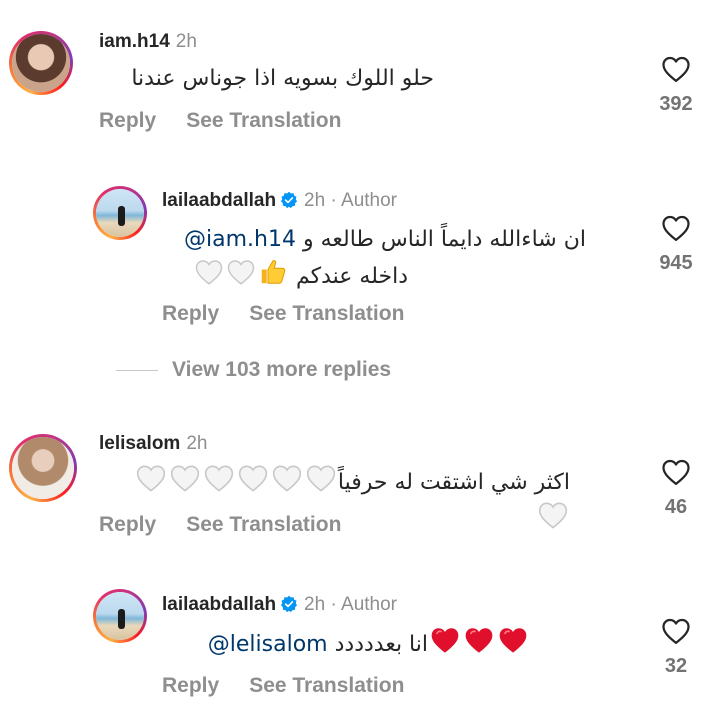  Describe the element at coordinates (134, 41) in the screenshot. I see `username: iam.h14` at that location.